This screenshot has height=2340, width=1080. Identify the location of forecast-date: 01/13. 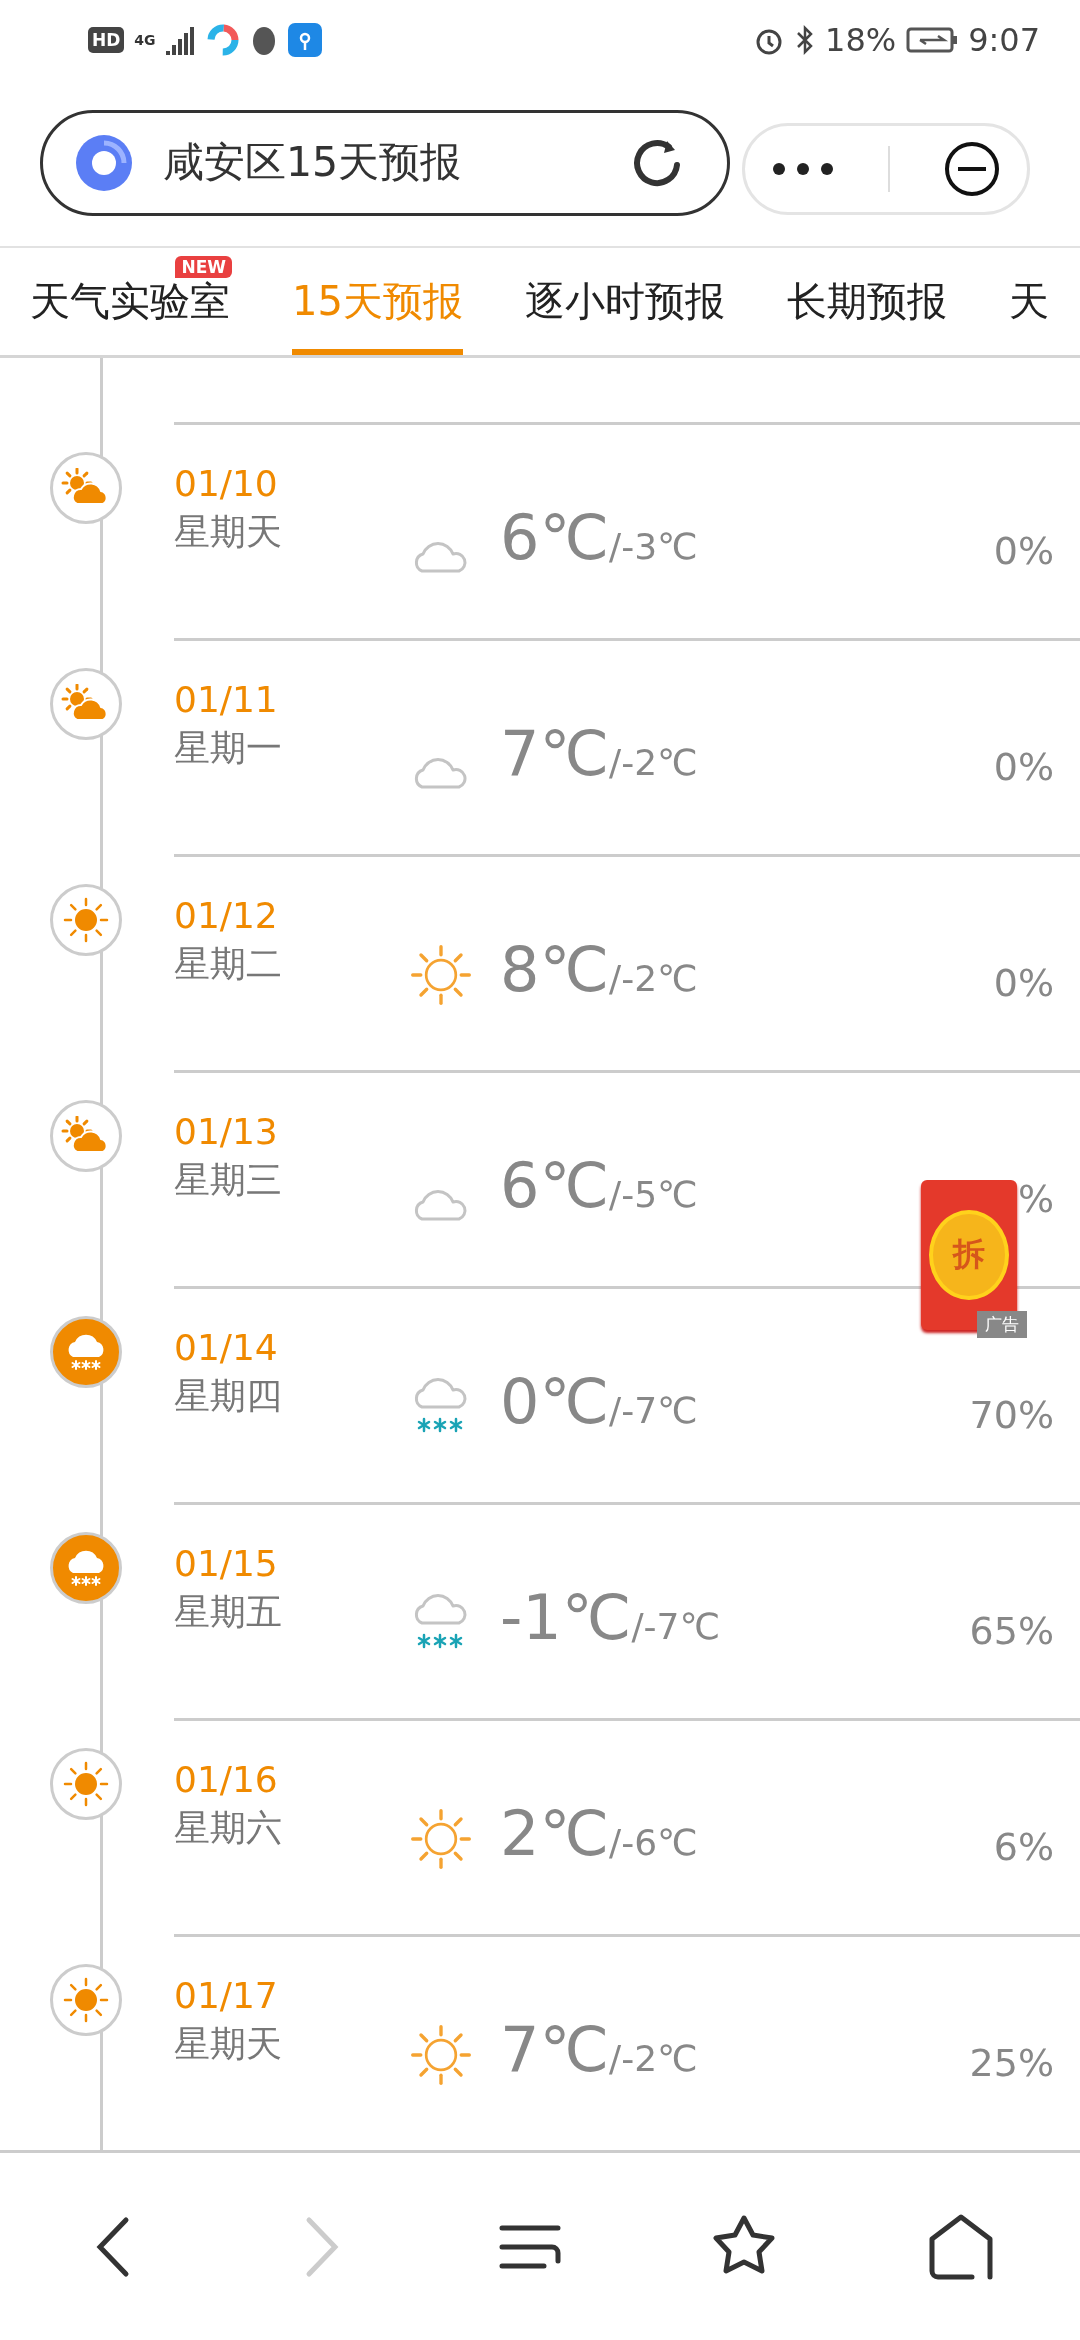
(226, 1132).